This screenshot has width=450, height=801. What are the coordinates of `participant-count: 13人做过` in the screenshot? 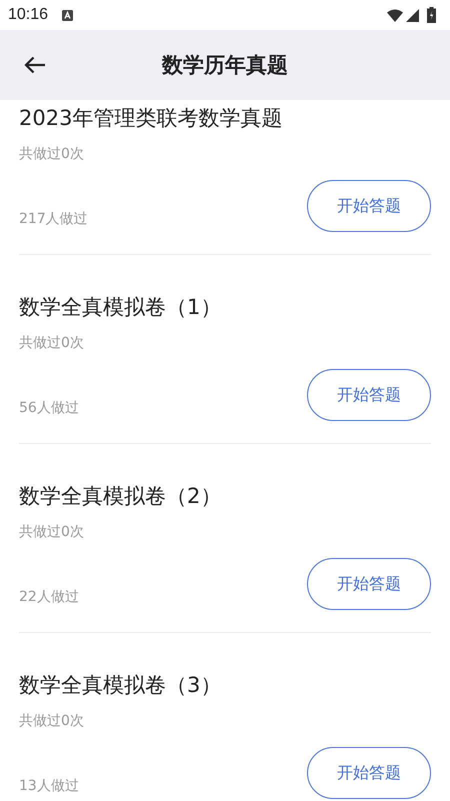 It's located at (49, 786).